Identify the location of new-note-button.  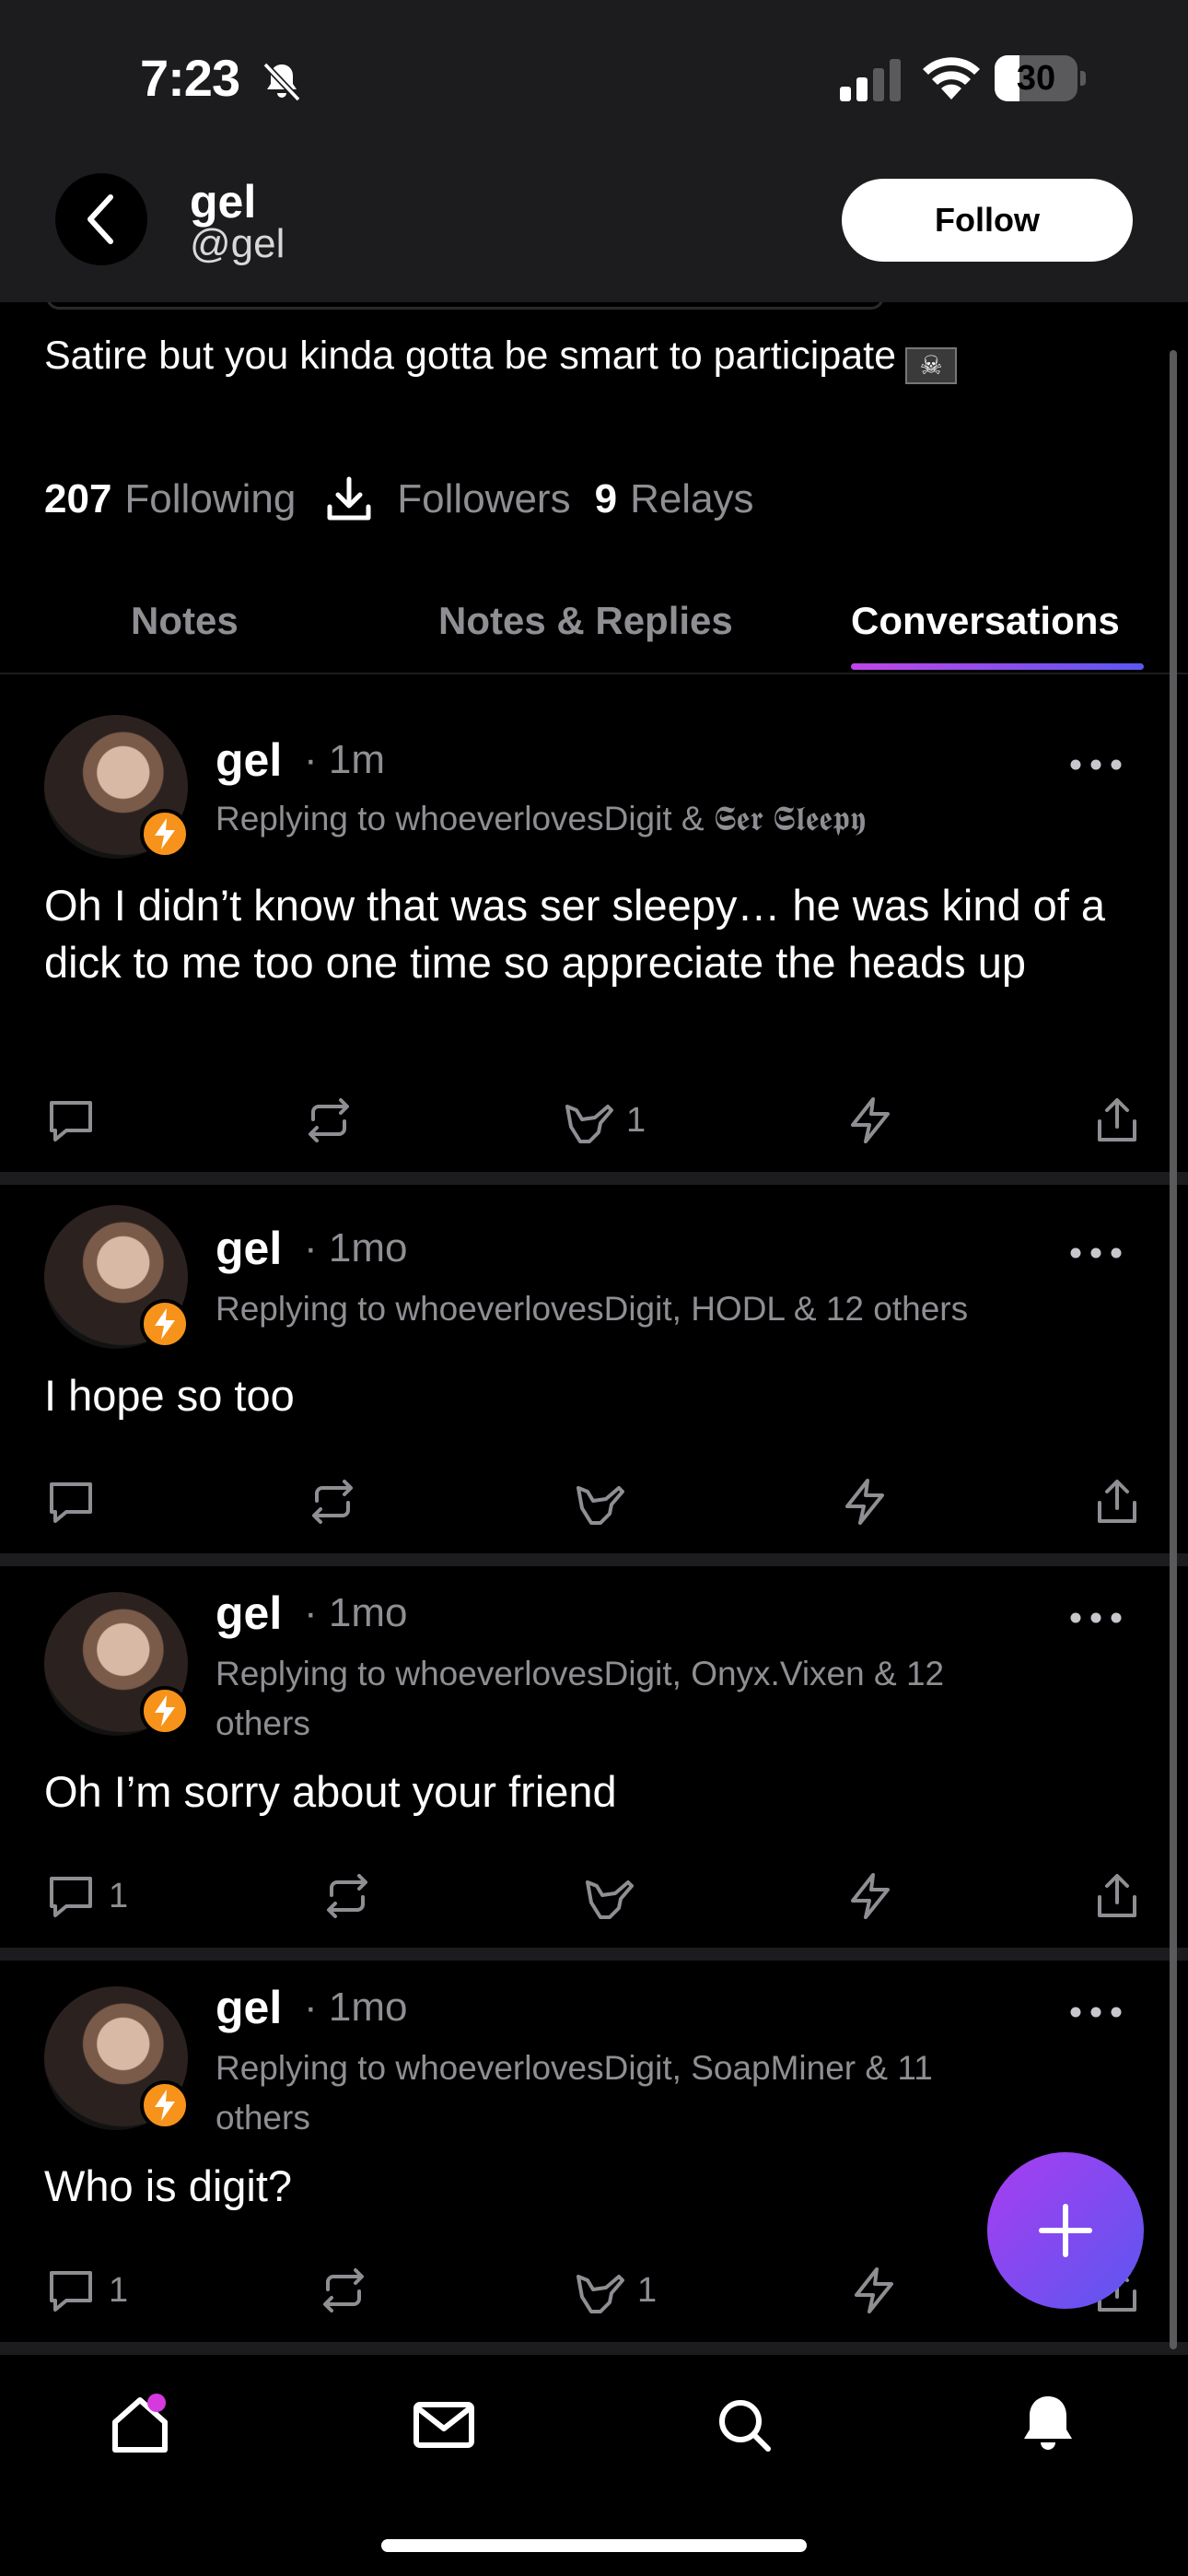
(1065, 2230).